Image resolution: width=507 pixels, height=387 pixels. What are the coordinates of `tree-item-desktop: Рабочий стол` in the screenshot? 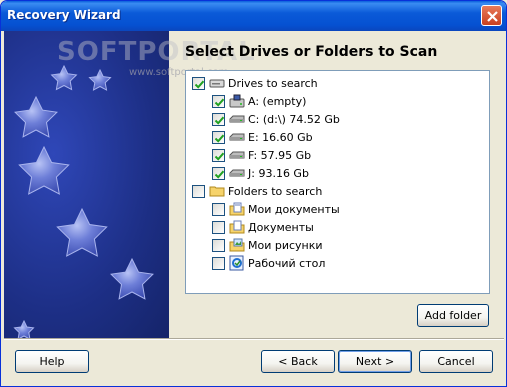 It's located at (268, 263).